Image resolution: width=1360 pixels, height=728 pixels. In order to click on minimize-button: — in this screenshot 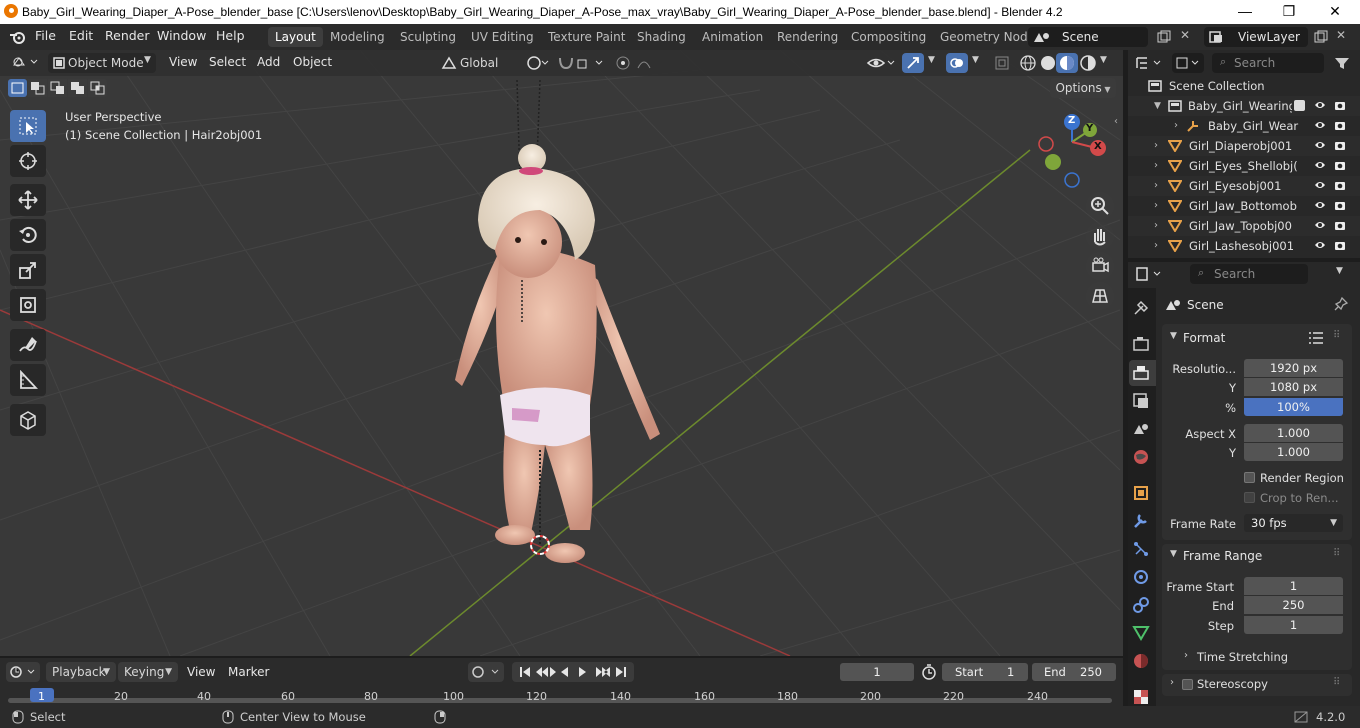, I will do `click(1245, 12)`.